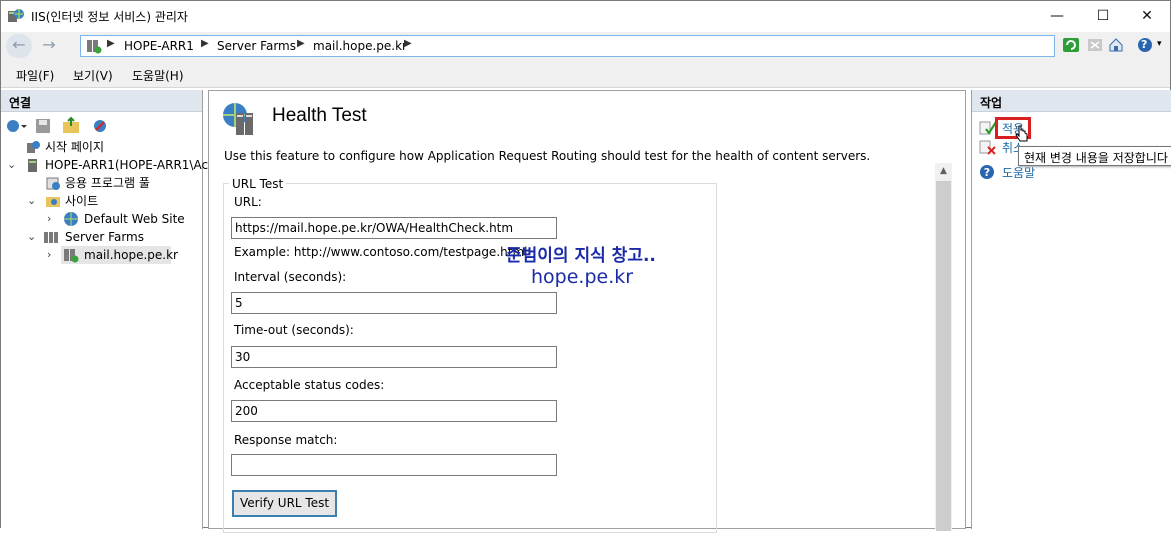  I want to click on tree-item-app-pools: 응용 프로그램 풀, so click(101, 183).